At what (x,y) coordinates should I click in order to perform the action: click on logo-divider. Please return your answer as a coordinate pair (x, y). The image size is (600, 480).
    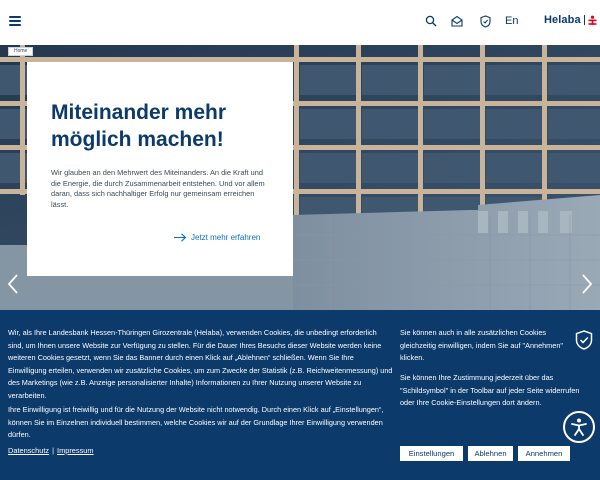
    Looking at the image, I should click on (584, 20).